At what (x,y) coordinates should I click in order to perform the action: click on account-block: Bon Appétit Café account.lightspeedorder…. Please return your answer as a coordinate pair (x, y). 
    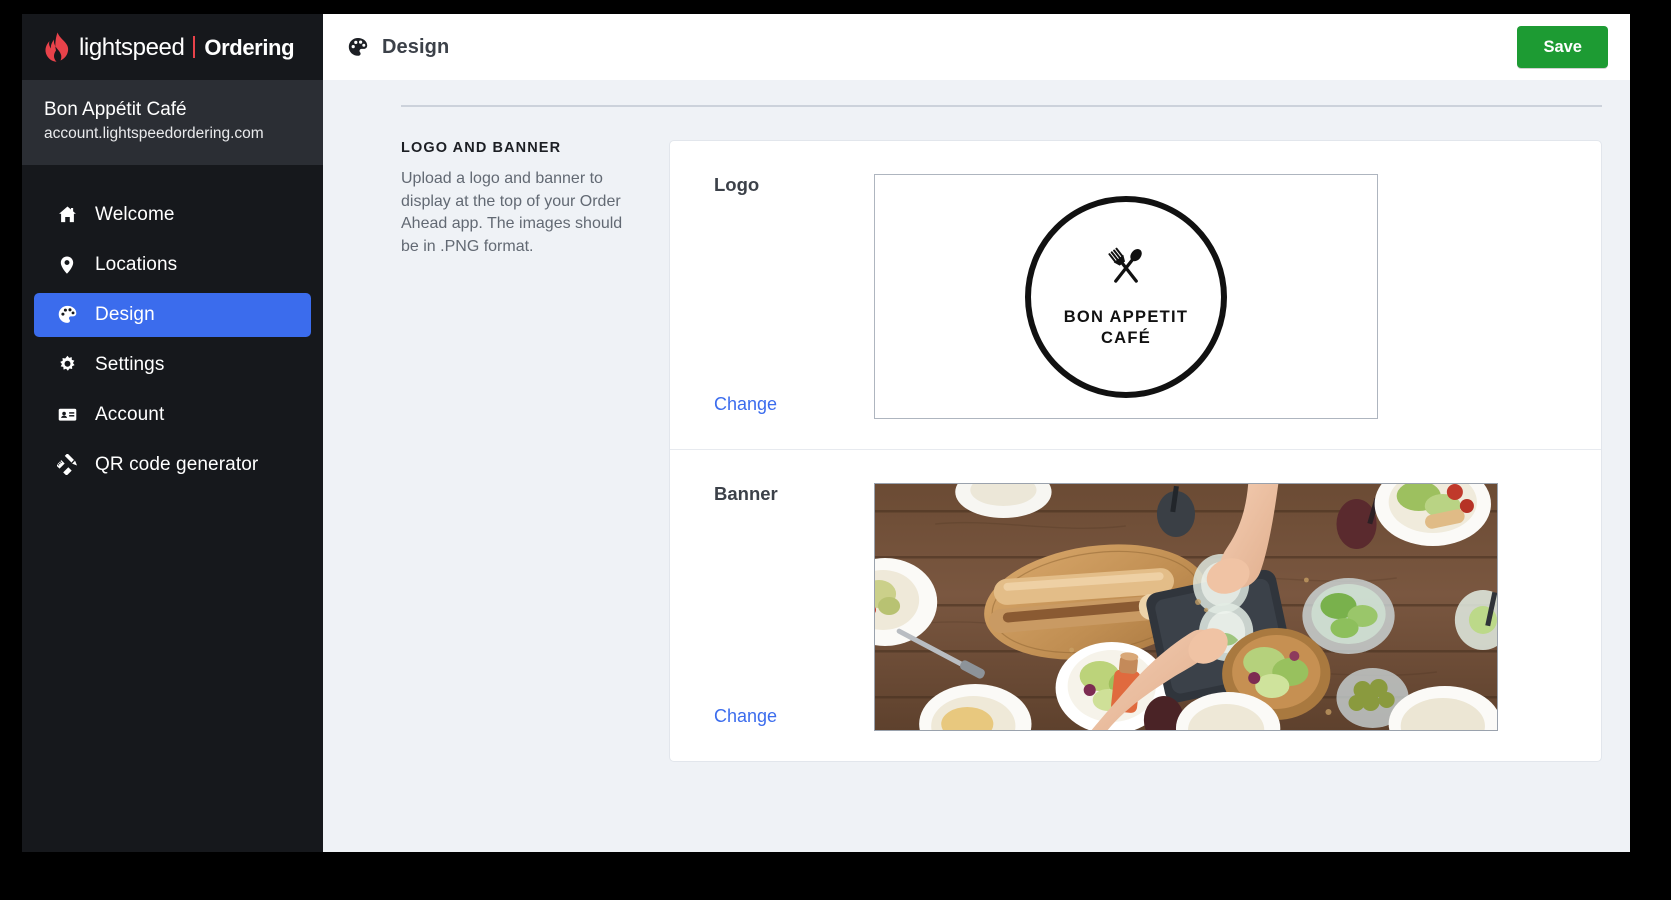
    Looking at the image, I should click on (172, 122).